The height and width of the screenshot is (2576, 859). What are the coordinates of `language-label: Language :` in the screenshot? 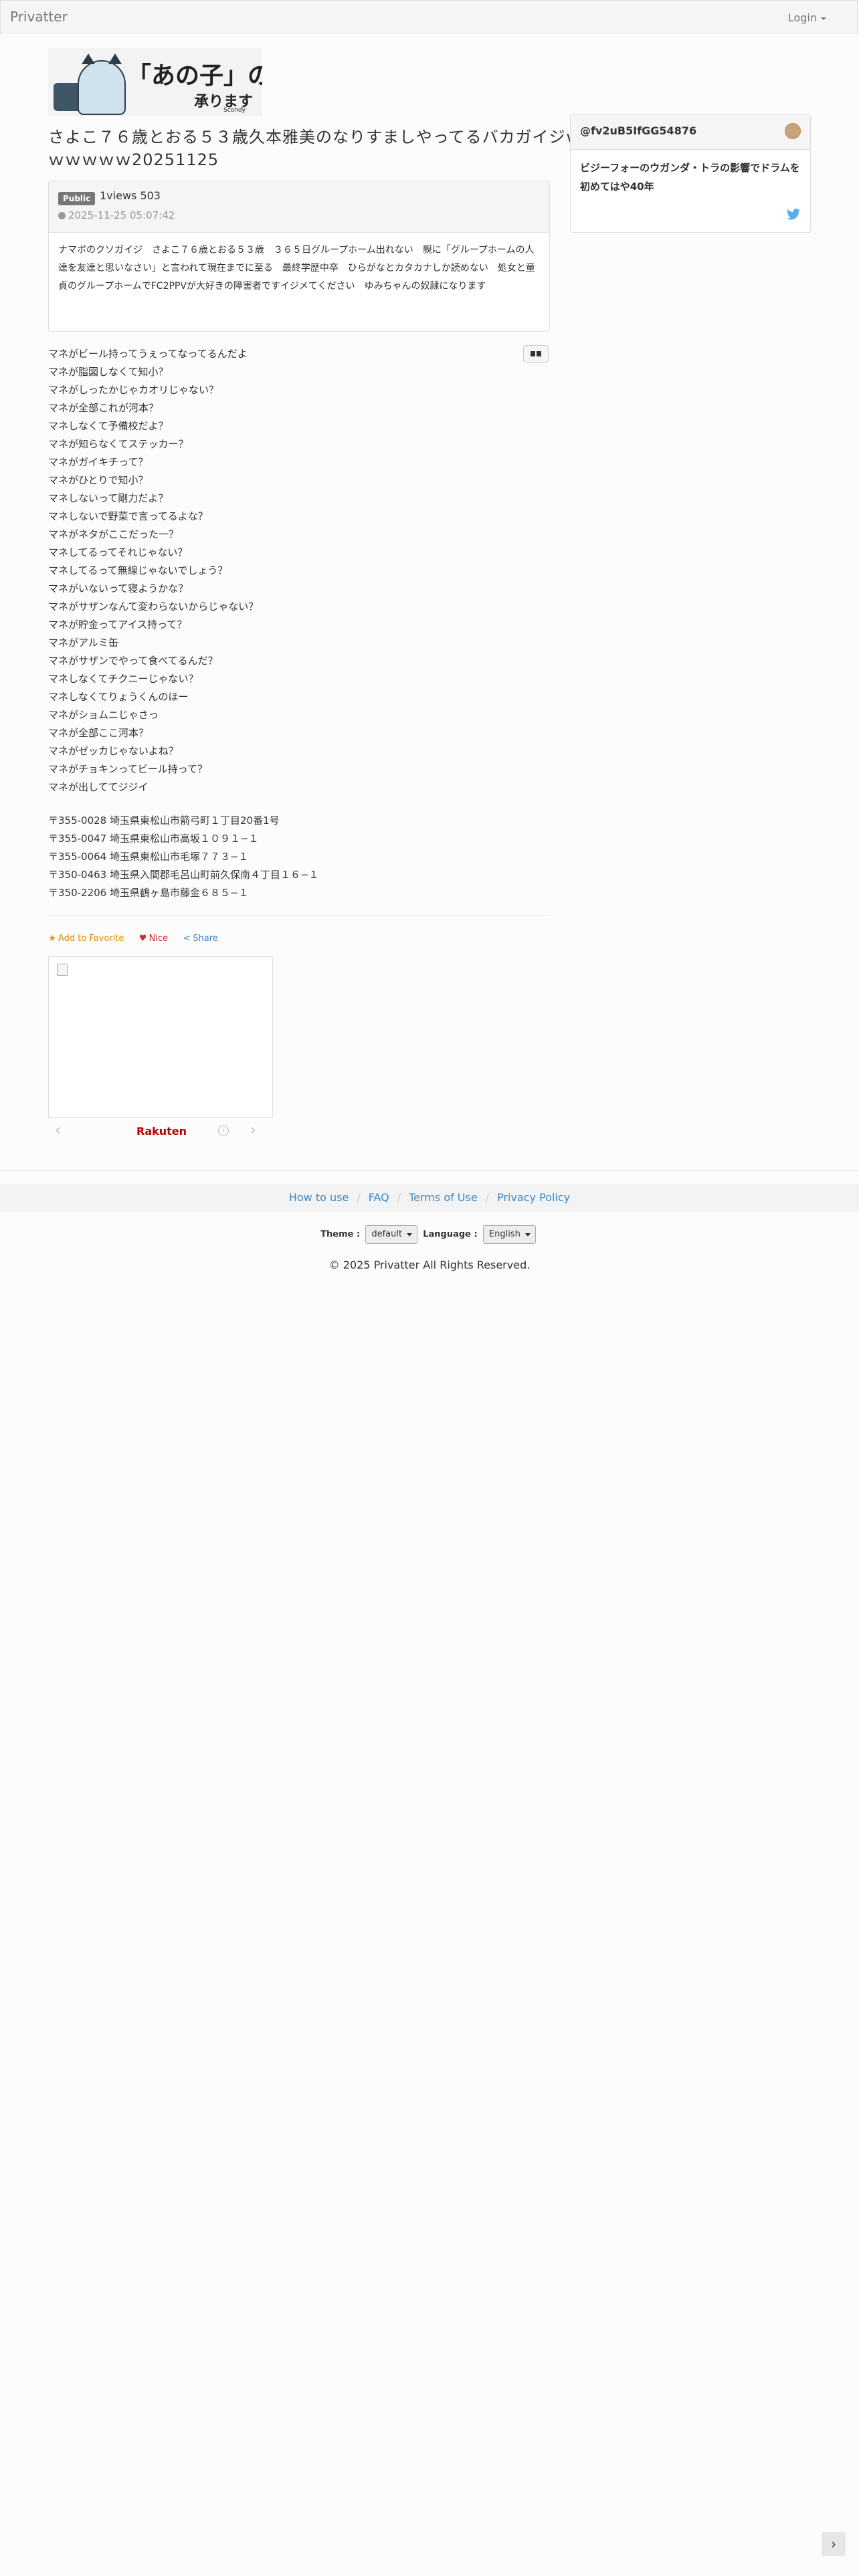 It's located at (450, 1234).